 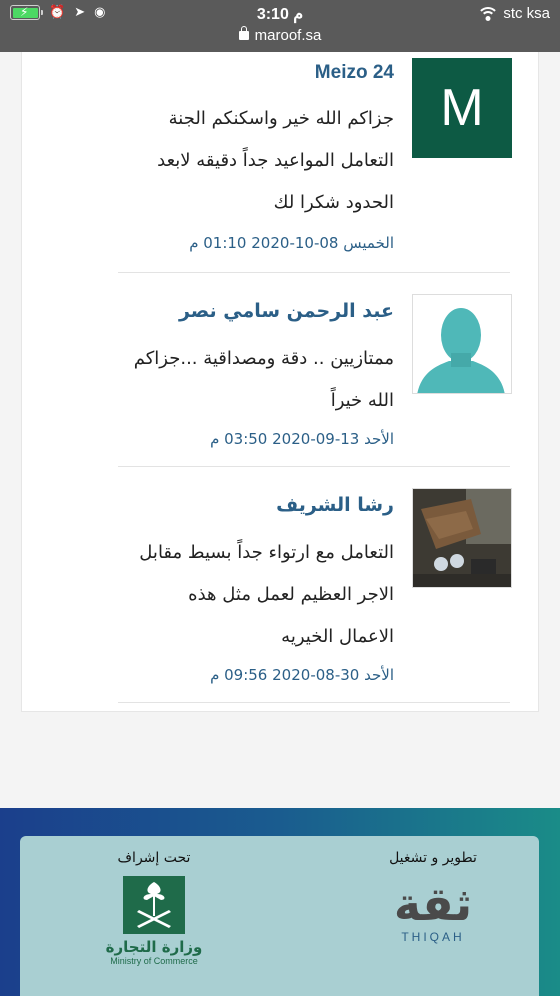 I want to click on lock-icon, so click(x=243, y=33).